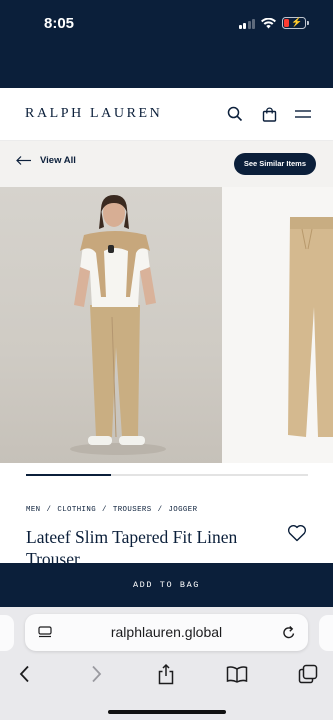  What do you see at coordinates (295, 23) in the screenshot?
I see `battery-low-charging-icon: ⚡` at bounding box center [295, 23].